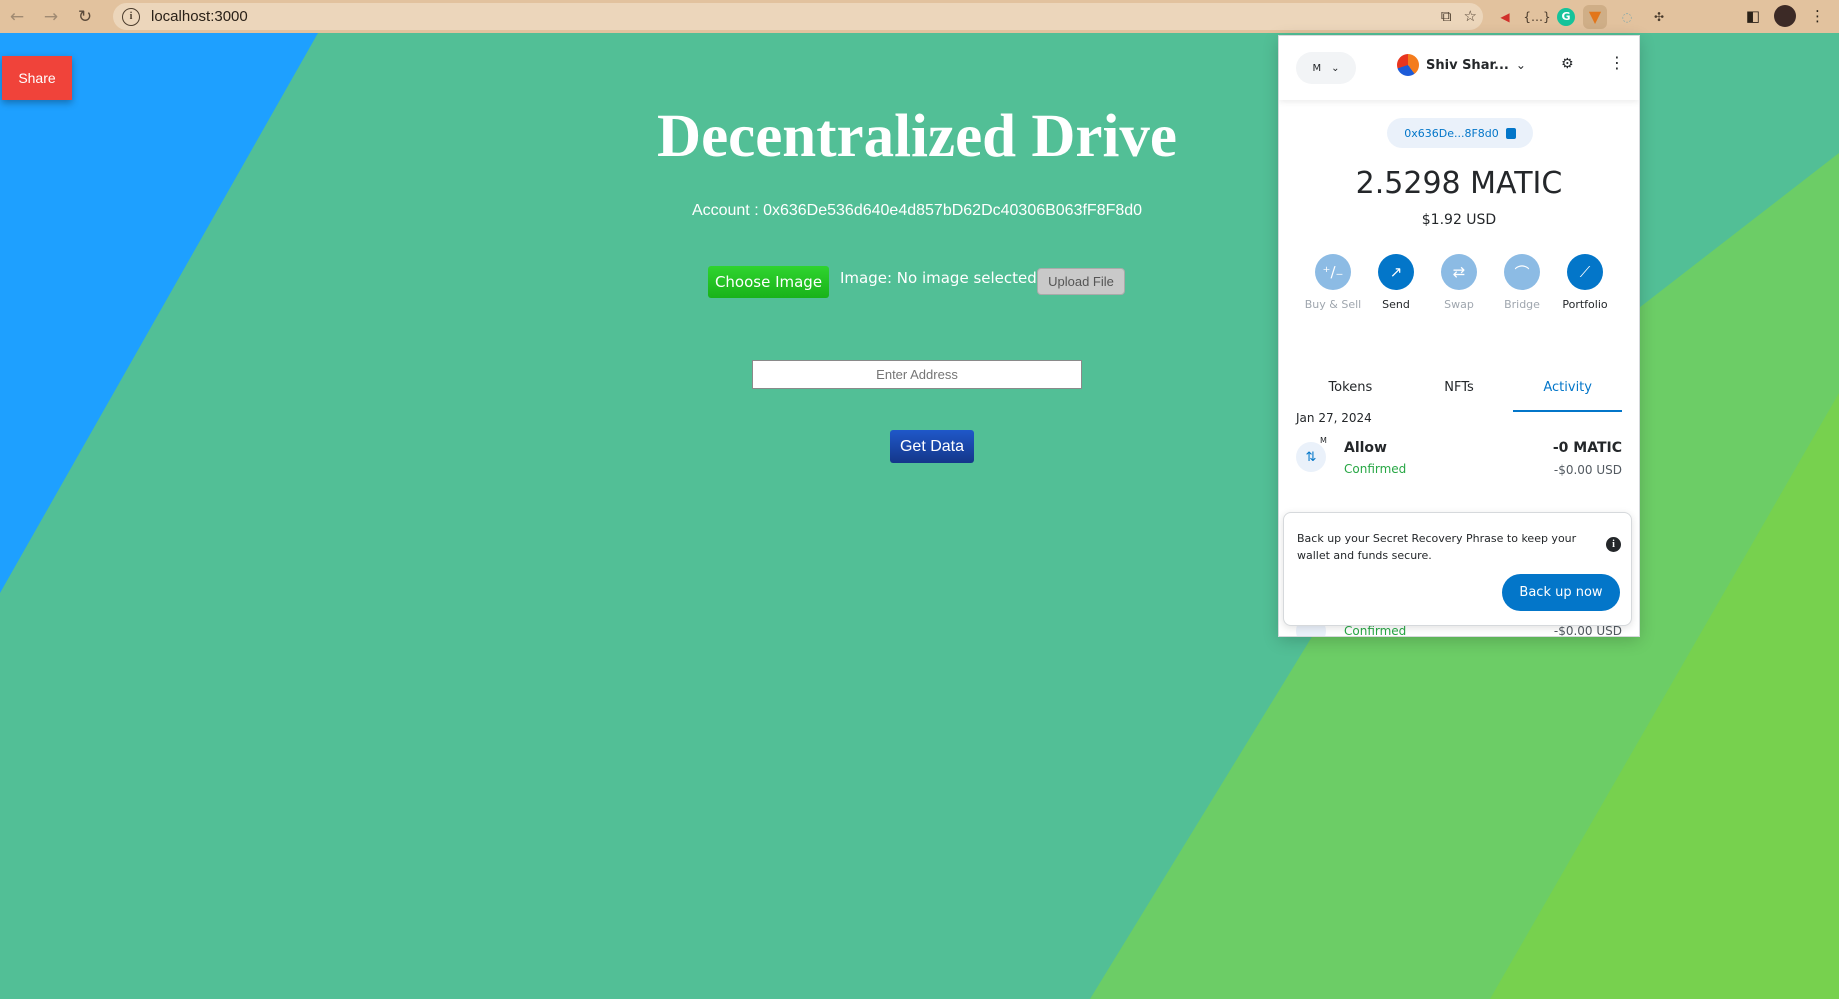  I want to click on announcement-extension-icon: ◀, so click(1505, 17).